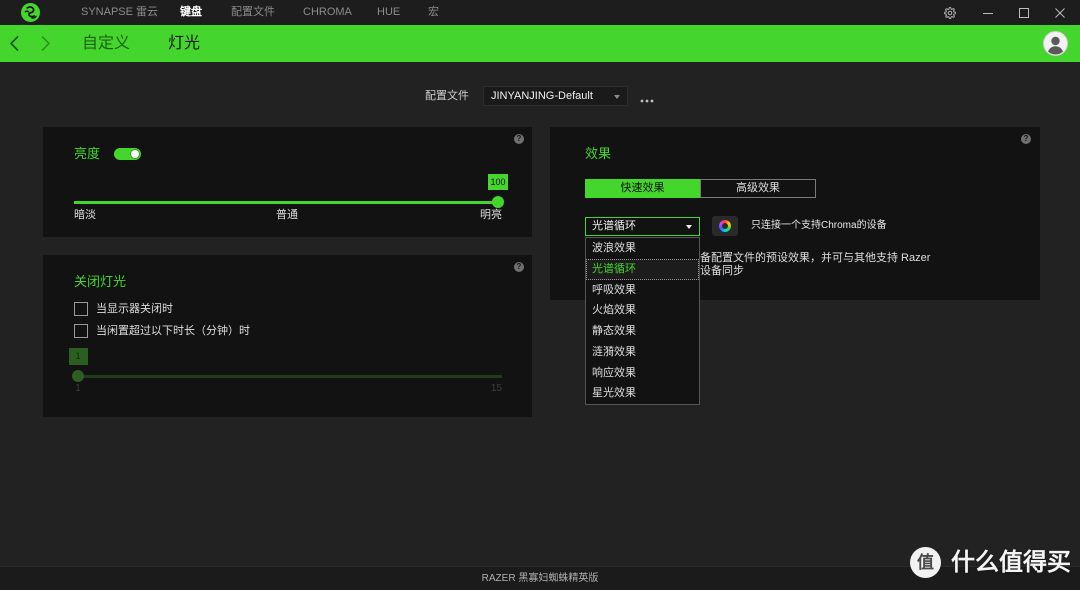 This screenshot has height=590, width=1080. What do you see at coordinates (819, 225) in the screenshot?
I see `chroma-note: 只连接一个支持Chroma的设备` at bounding box center [819, 225].